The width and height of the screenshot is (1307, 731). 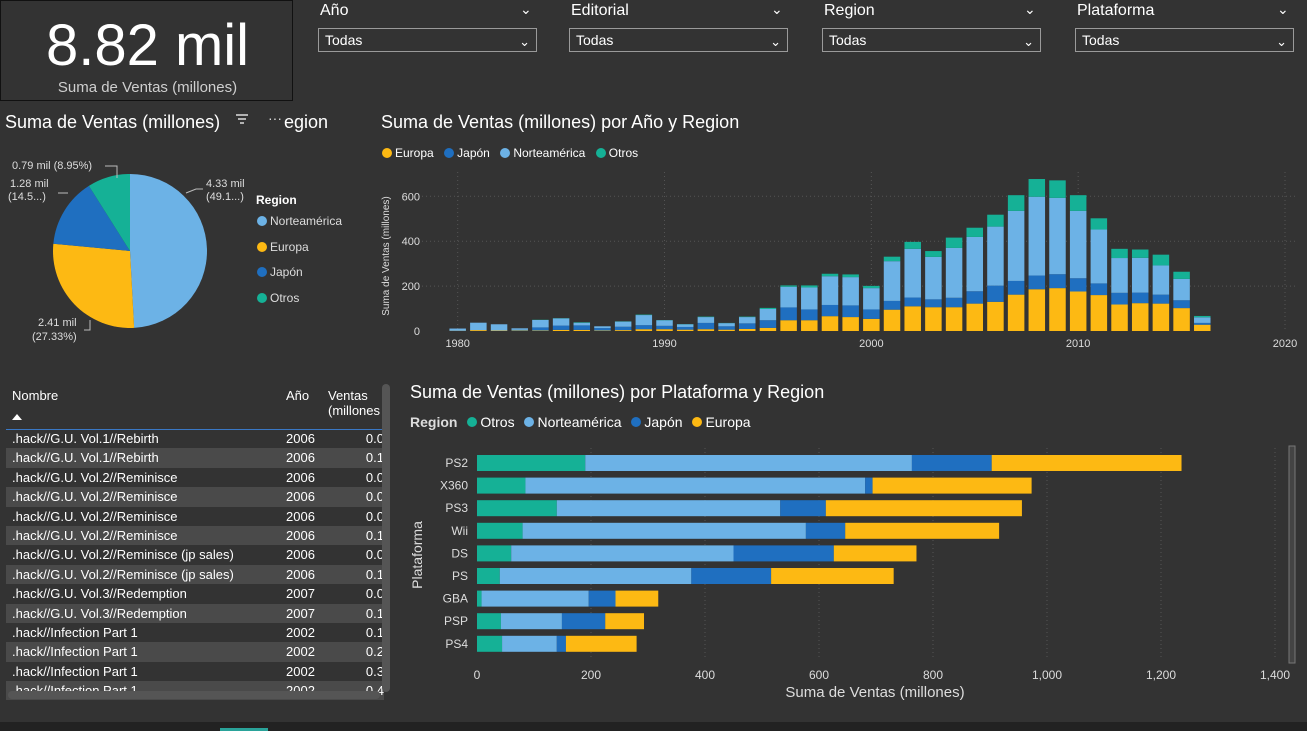 What do you see at coordinates (975, 317) in the screenshot?
I see `bar-2005-europa` at bounding box center [975, 317].